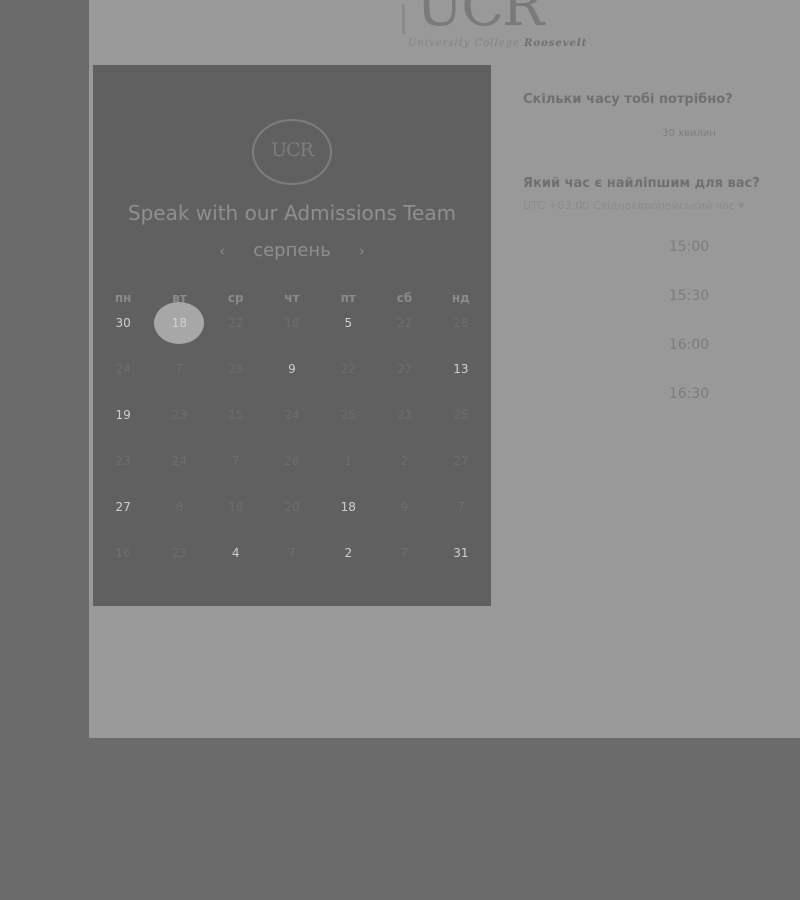 Image resolution: width=800 pixels, height=900 pixels. Describe the element at coordinates (404, 298) in the screenshot. I see `weekday-sat: сб` at that location.